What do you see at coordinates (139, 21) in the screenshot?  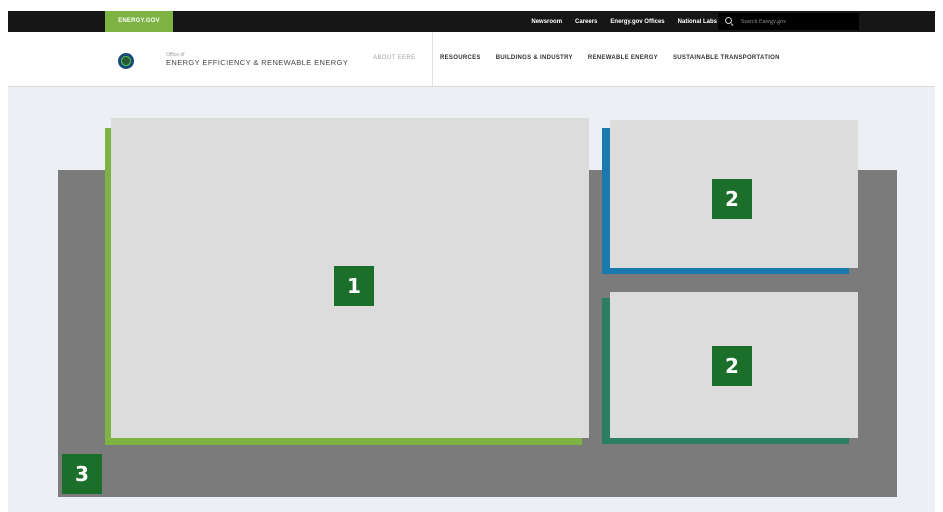 I see `energy-gov-link: ENERGY.GOV` at bounding box center [139, 21].